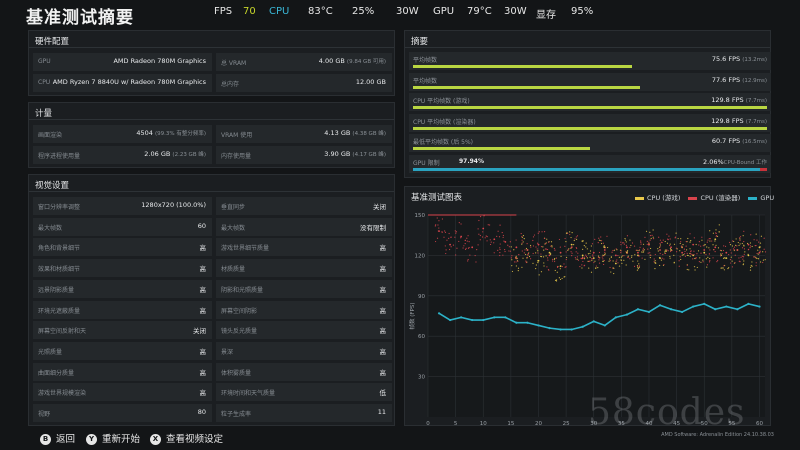  What do you see at coordinates (383, 393) in the screenshot?
I see `setting-value: 低` at bounding box center [383, 393].